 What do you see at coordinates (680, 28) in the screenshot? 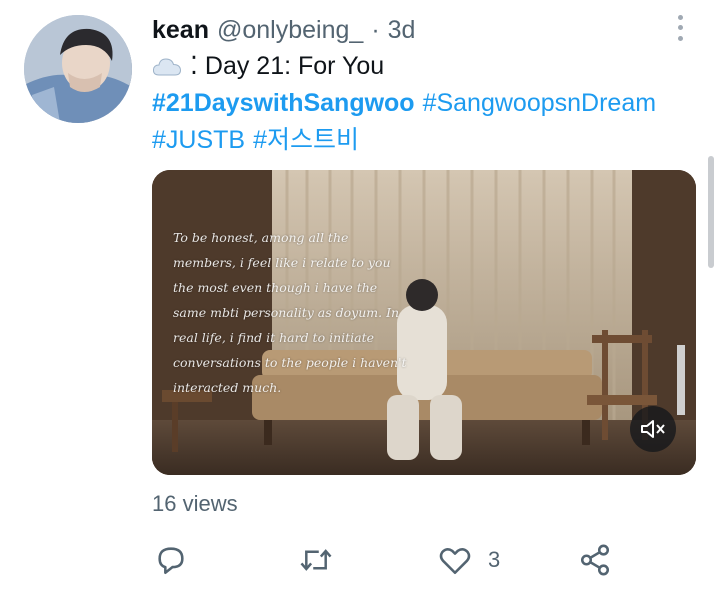
I see `more-icon` at bounding box center [680, 28].